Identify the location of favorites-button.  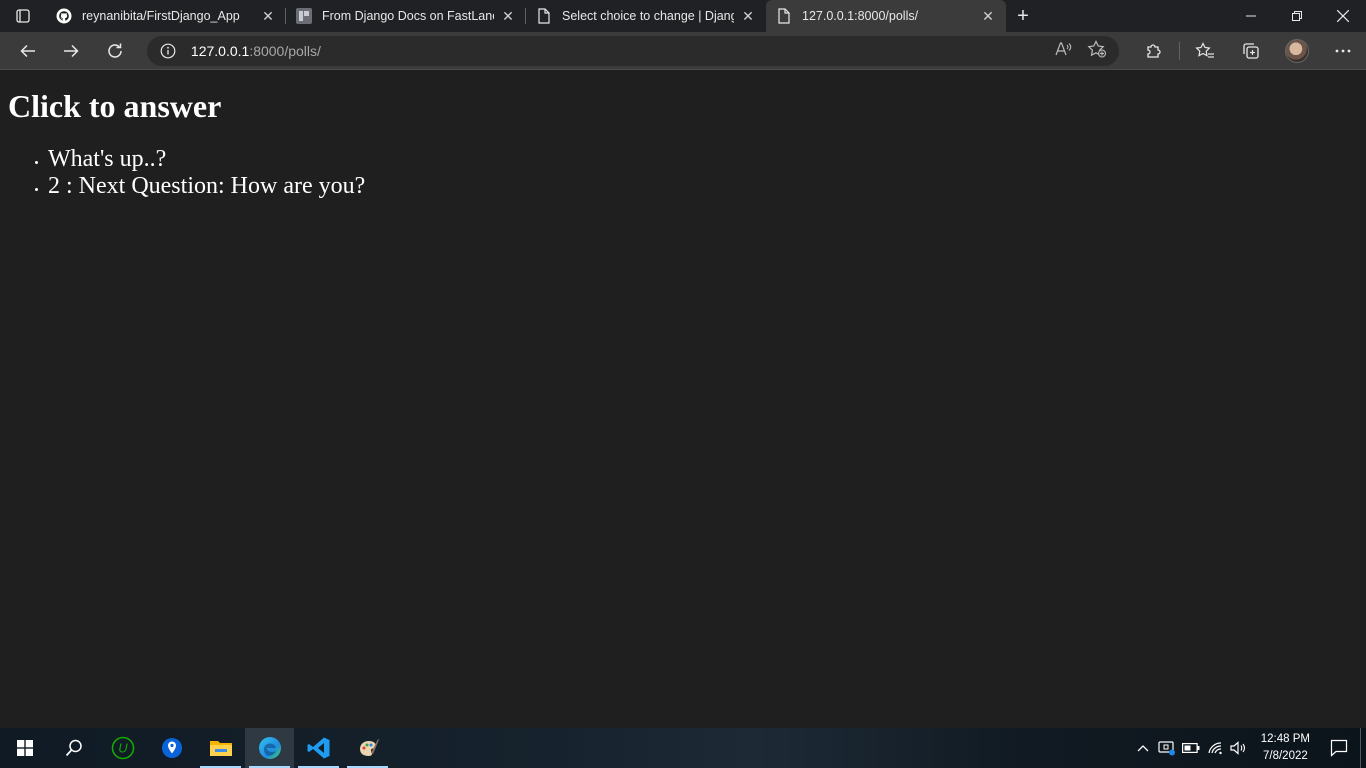
(1205, 51).